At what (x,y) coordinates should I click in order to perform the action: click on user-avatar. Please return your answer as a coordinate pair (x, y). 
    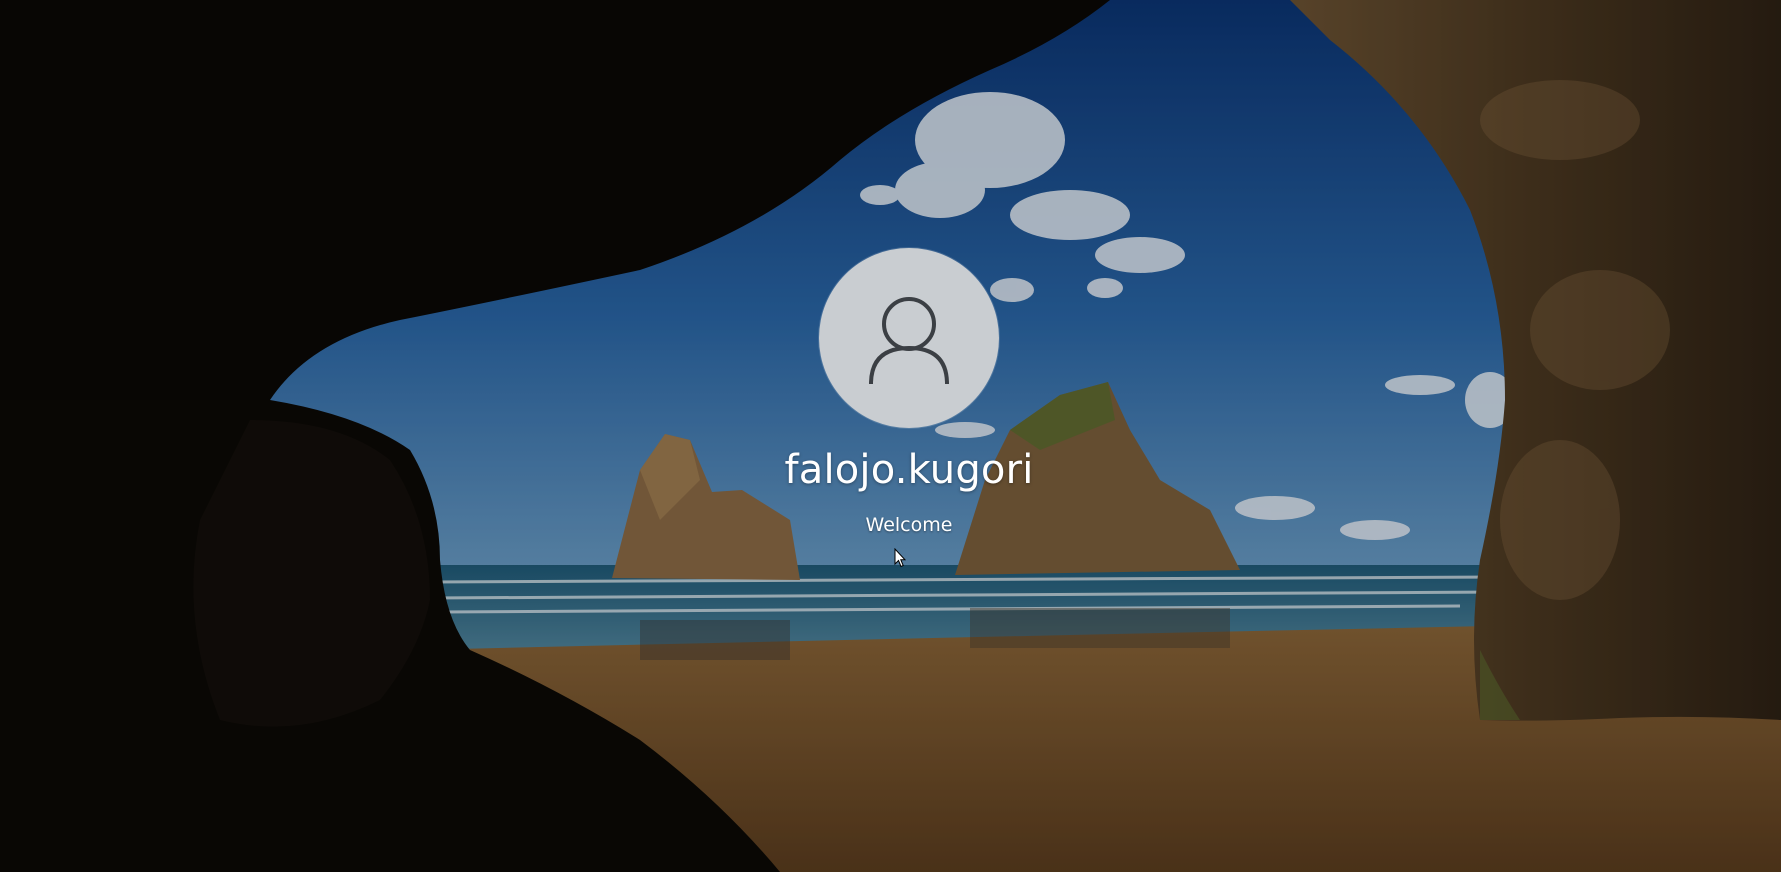
    Looking at the image, I should click on (909, 338).